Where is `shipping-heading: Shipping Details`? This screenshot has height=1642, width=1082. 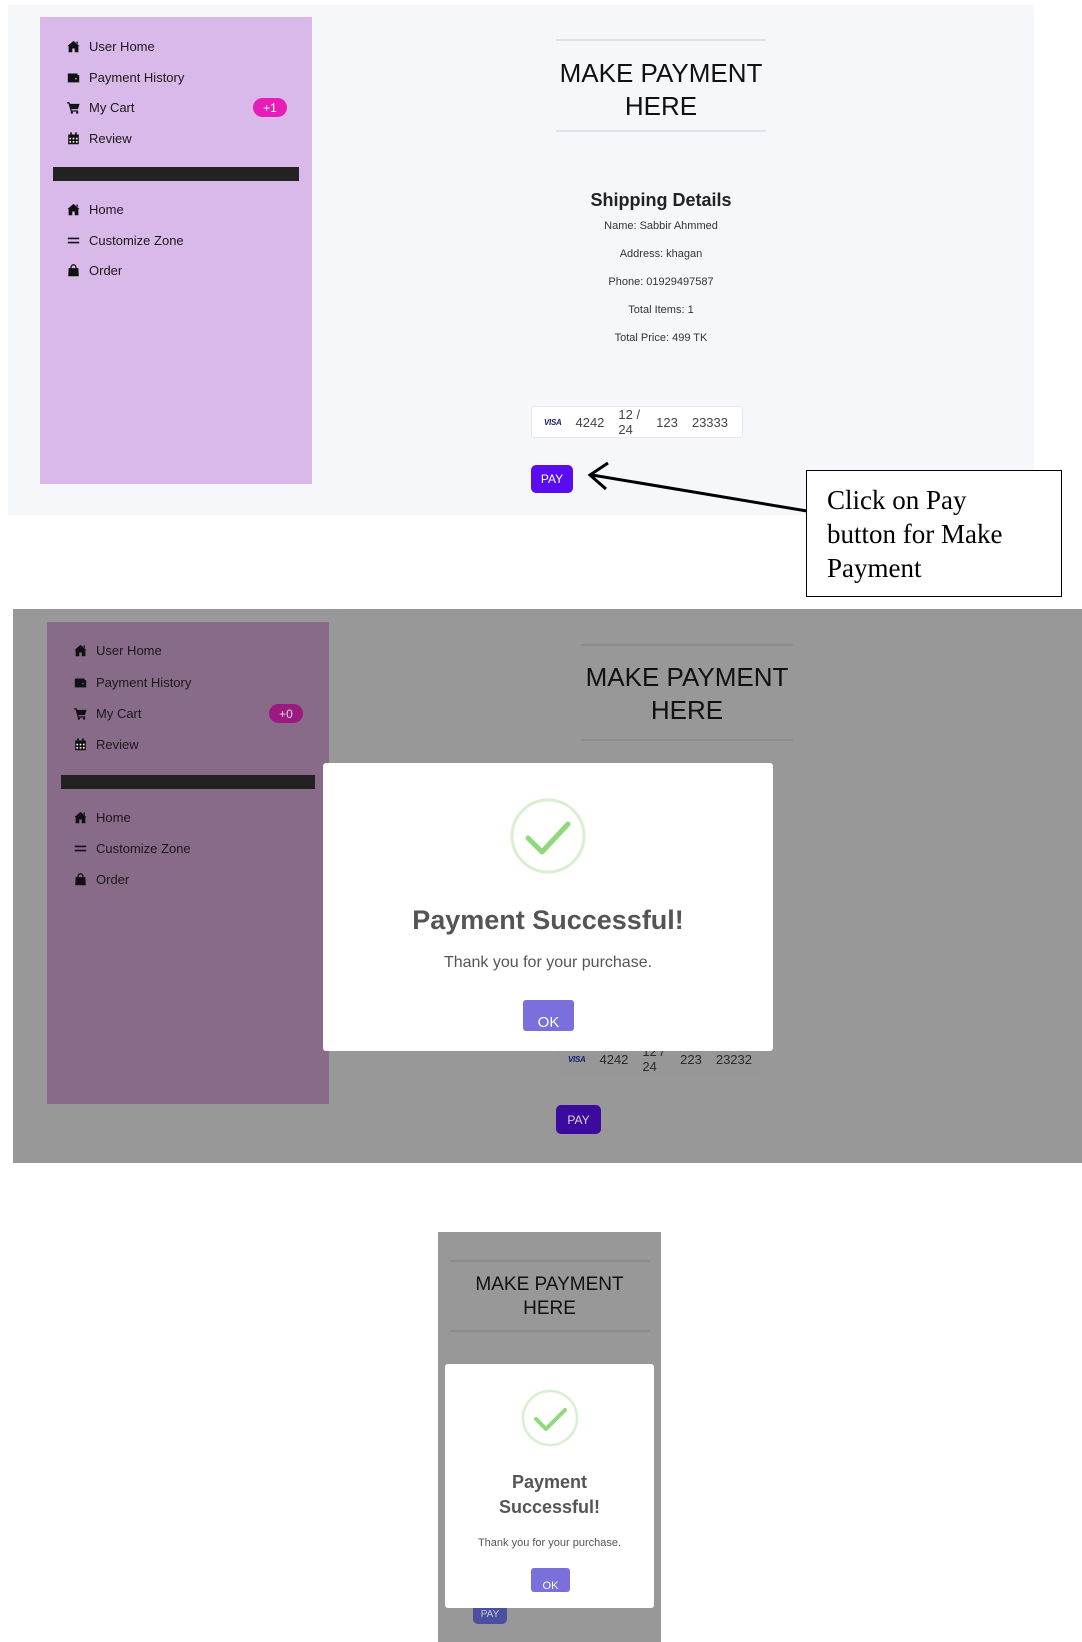
shipping-heading: Shipping Details is located at coordinates (661, 200).